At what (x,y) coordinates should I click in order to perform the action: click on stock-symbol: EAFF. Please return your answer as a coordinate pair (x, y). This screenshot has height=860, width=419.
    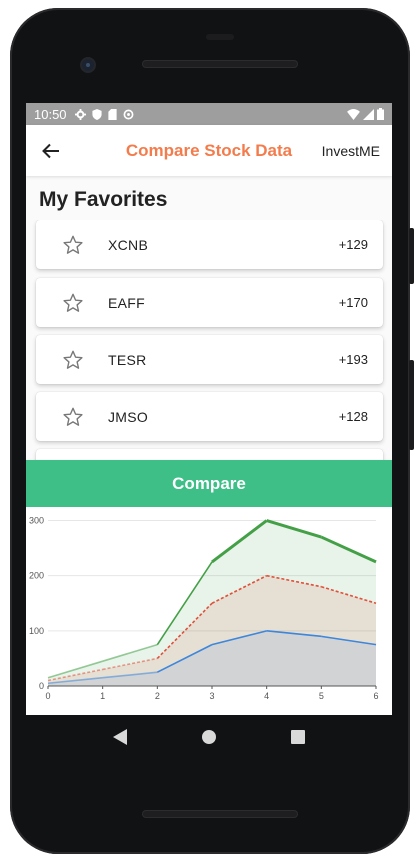
    Looking at the image, I should click on (126, 302).